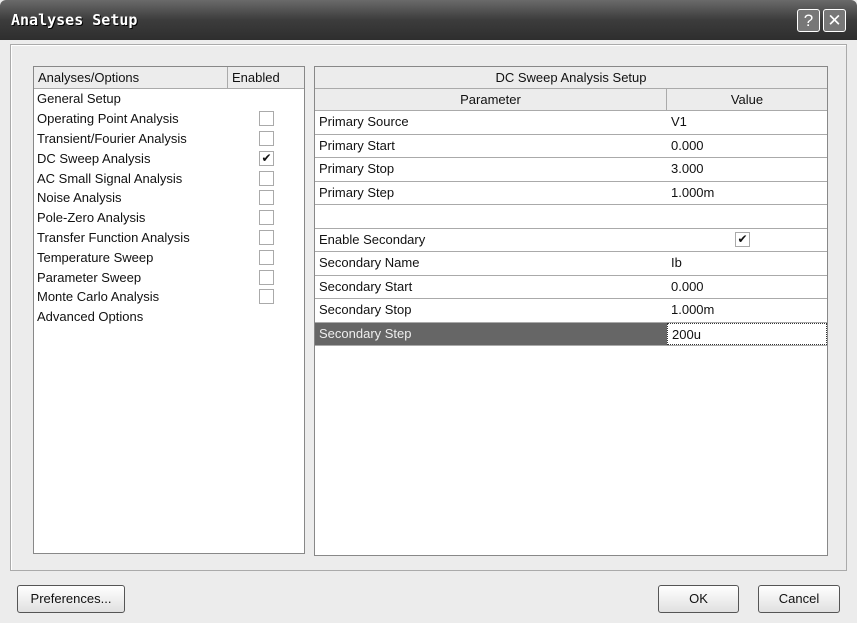  I want to click on analysis-item: DC Sweep Analysis ✔, so click(169, 158).